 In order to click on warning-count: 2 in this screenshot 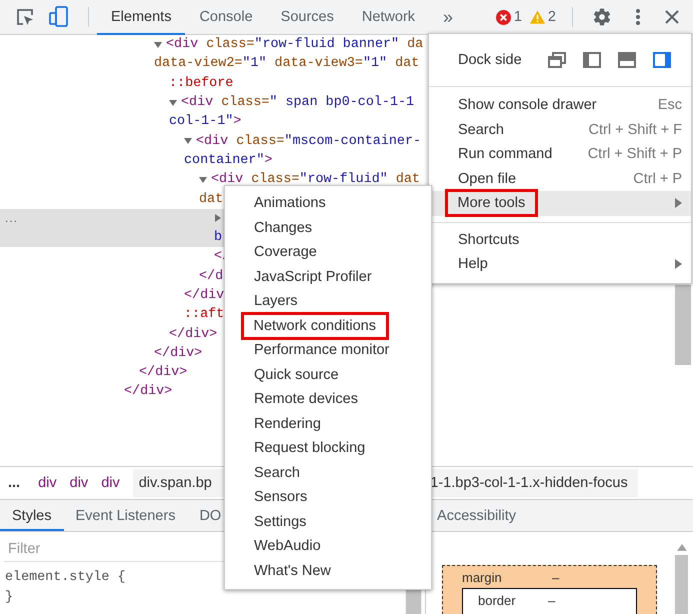, I will do `click(552, 17)`.